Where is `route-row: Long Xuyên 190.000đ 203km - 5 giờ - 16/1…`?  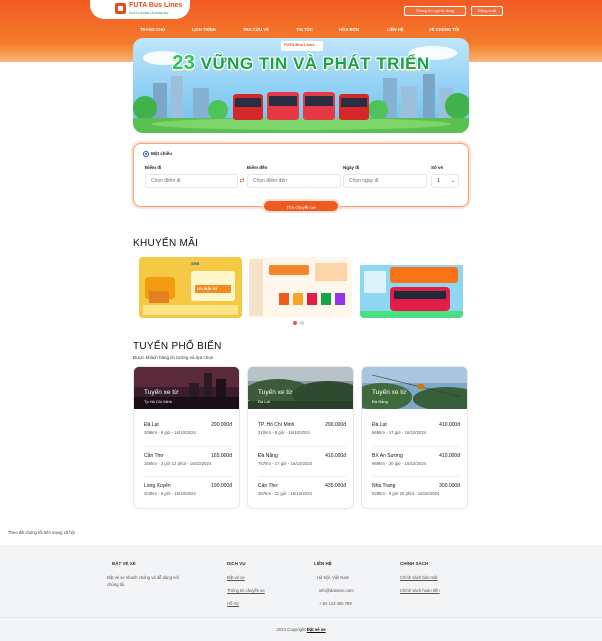 route-row: Long Xuyên 190.000đ 203km - 5 giờ - 16/1… is located at coordinates (188, 493).